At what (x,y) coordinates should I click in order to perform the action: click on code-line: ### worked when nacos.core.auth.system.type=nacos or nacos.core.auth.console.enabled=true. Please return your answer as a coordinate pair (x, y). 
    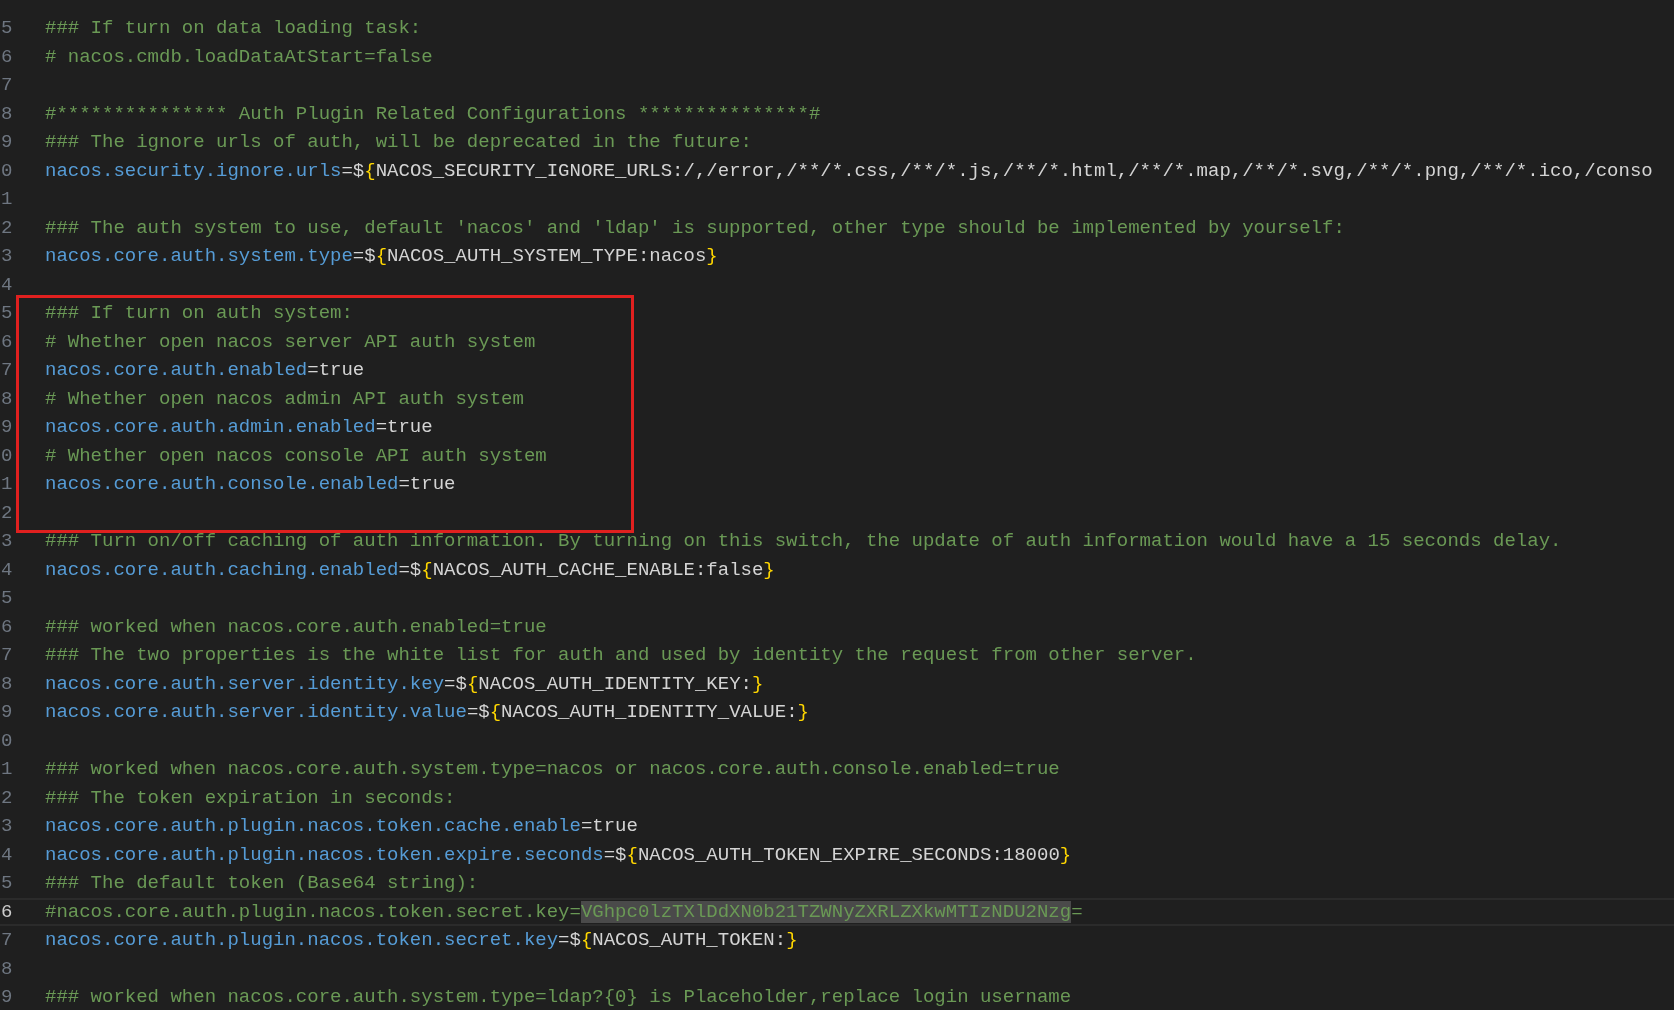
    Looking at the image, I should click on (552, 769).